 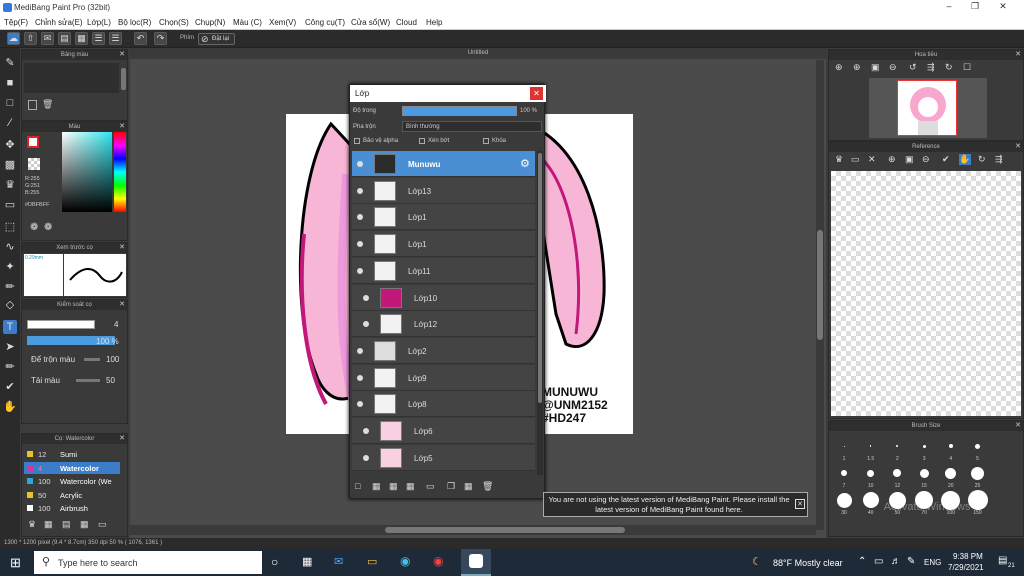 What do you see at coordinates (486, 141) in the screenshot?
I see `lock-checkbox` at bounding box center [486, 141].